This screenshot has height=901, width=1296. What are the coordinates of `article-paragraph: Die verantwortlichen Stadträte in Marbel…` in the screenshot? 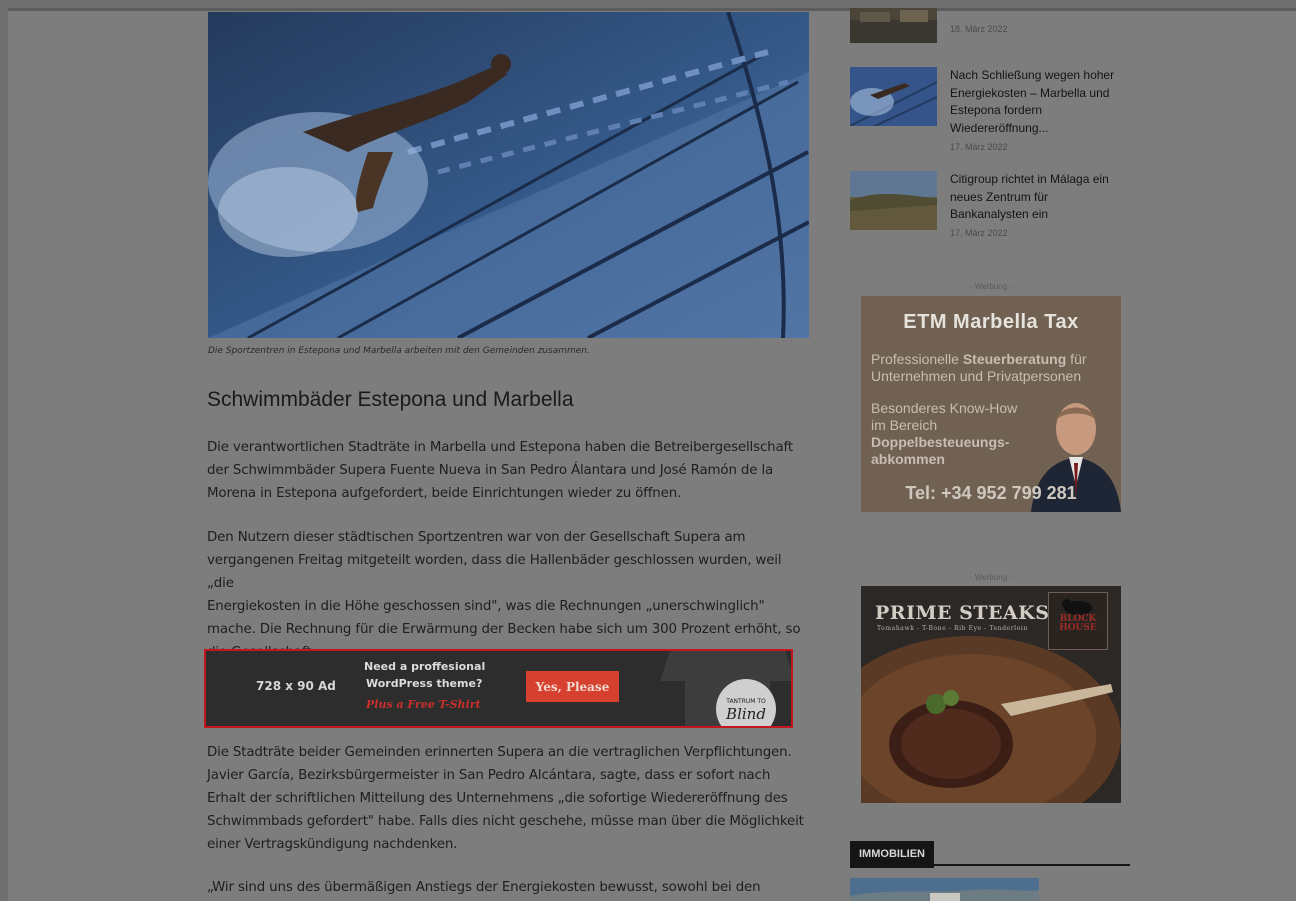 It's located at (509, 470).